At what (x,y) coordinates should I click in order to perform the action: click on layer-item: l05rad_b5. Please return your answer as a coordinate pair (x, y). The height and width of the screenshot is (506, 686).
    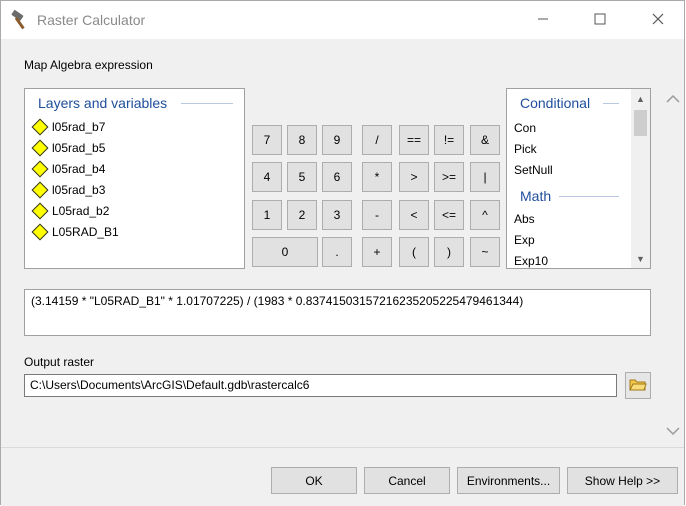
    Looking at the image, I should click on (68, 148).